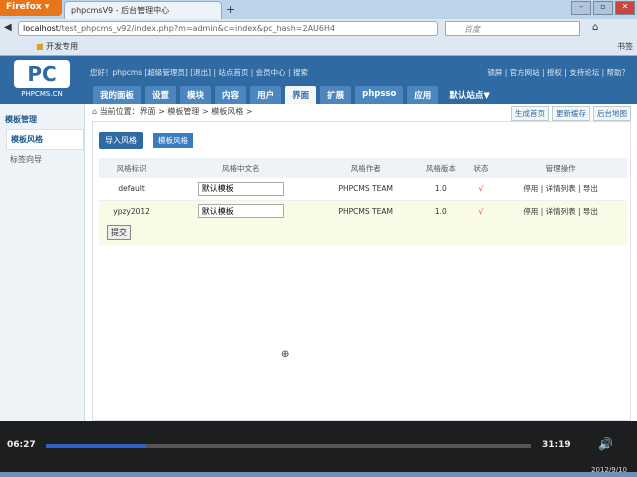 This screenshot has height=477, width=637. I want to click on menu-interface: 界面, so click(301, 95).